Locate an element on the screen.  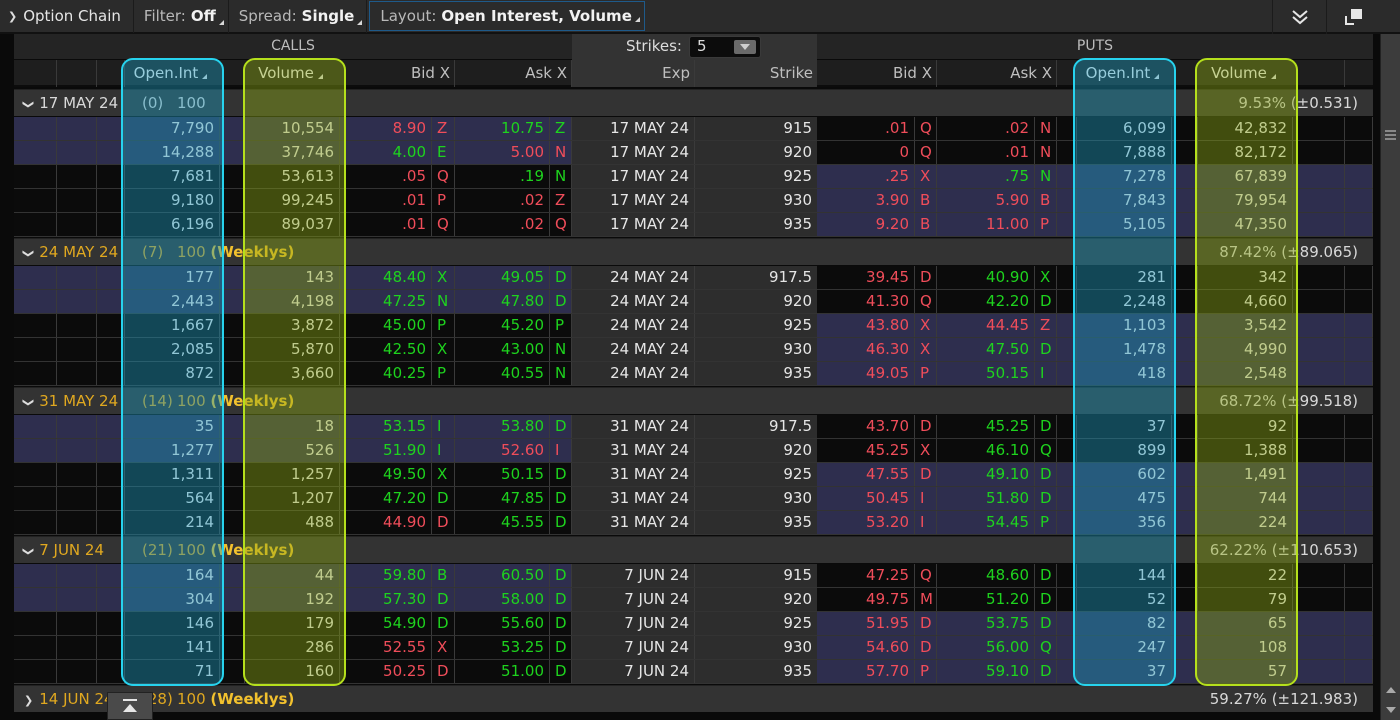
puts-open-int-header: Open.Int is located at coordinates (1124, 73).